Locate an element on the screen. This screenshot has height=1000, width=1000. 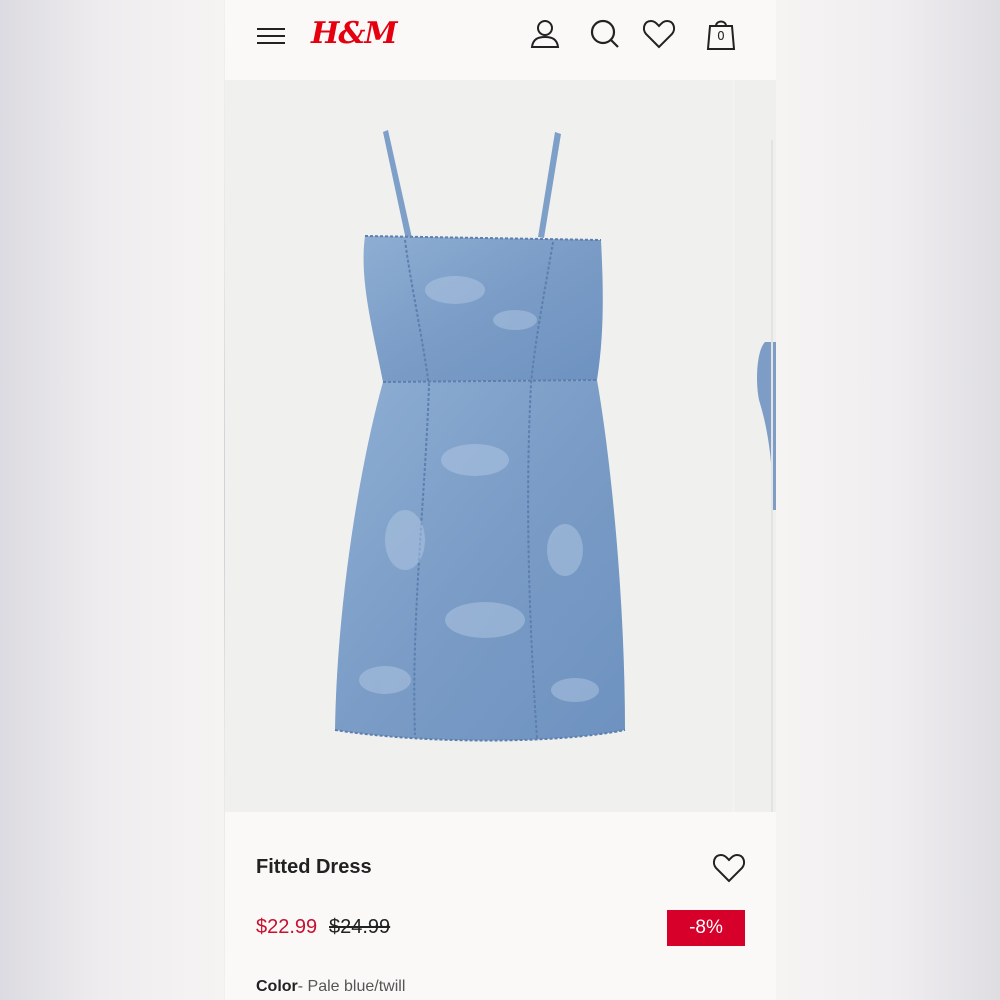
add-to-favorites-heart-icon is located at coordinates (729, 868).